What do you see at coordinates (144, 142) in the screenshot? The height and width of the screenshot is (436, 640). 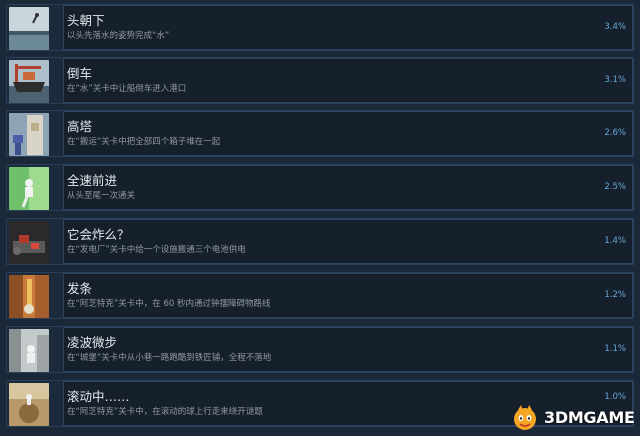 I see `achievement-description: 在“搬运”关卡中把全部四个箱子堆在一起` at bounding box center [144, 142].